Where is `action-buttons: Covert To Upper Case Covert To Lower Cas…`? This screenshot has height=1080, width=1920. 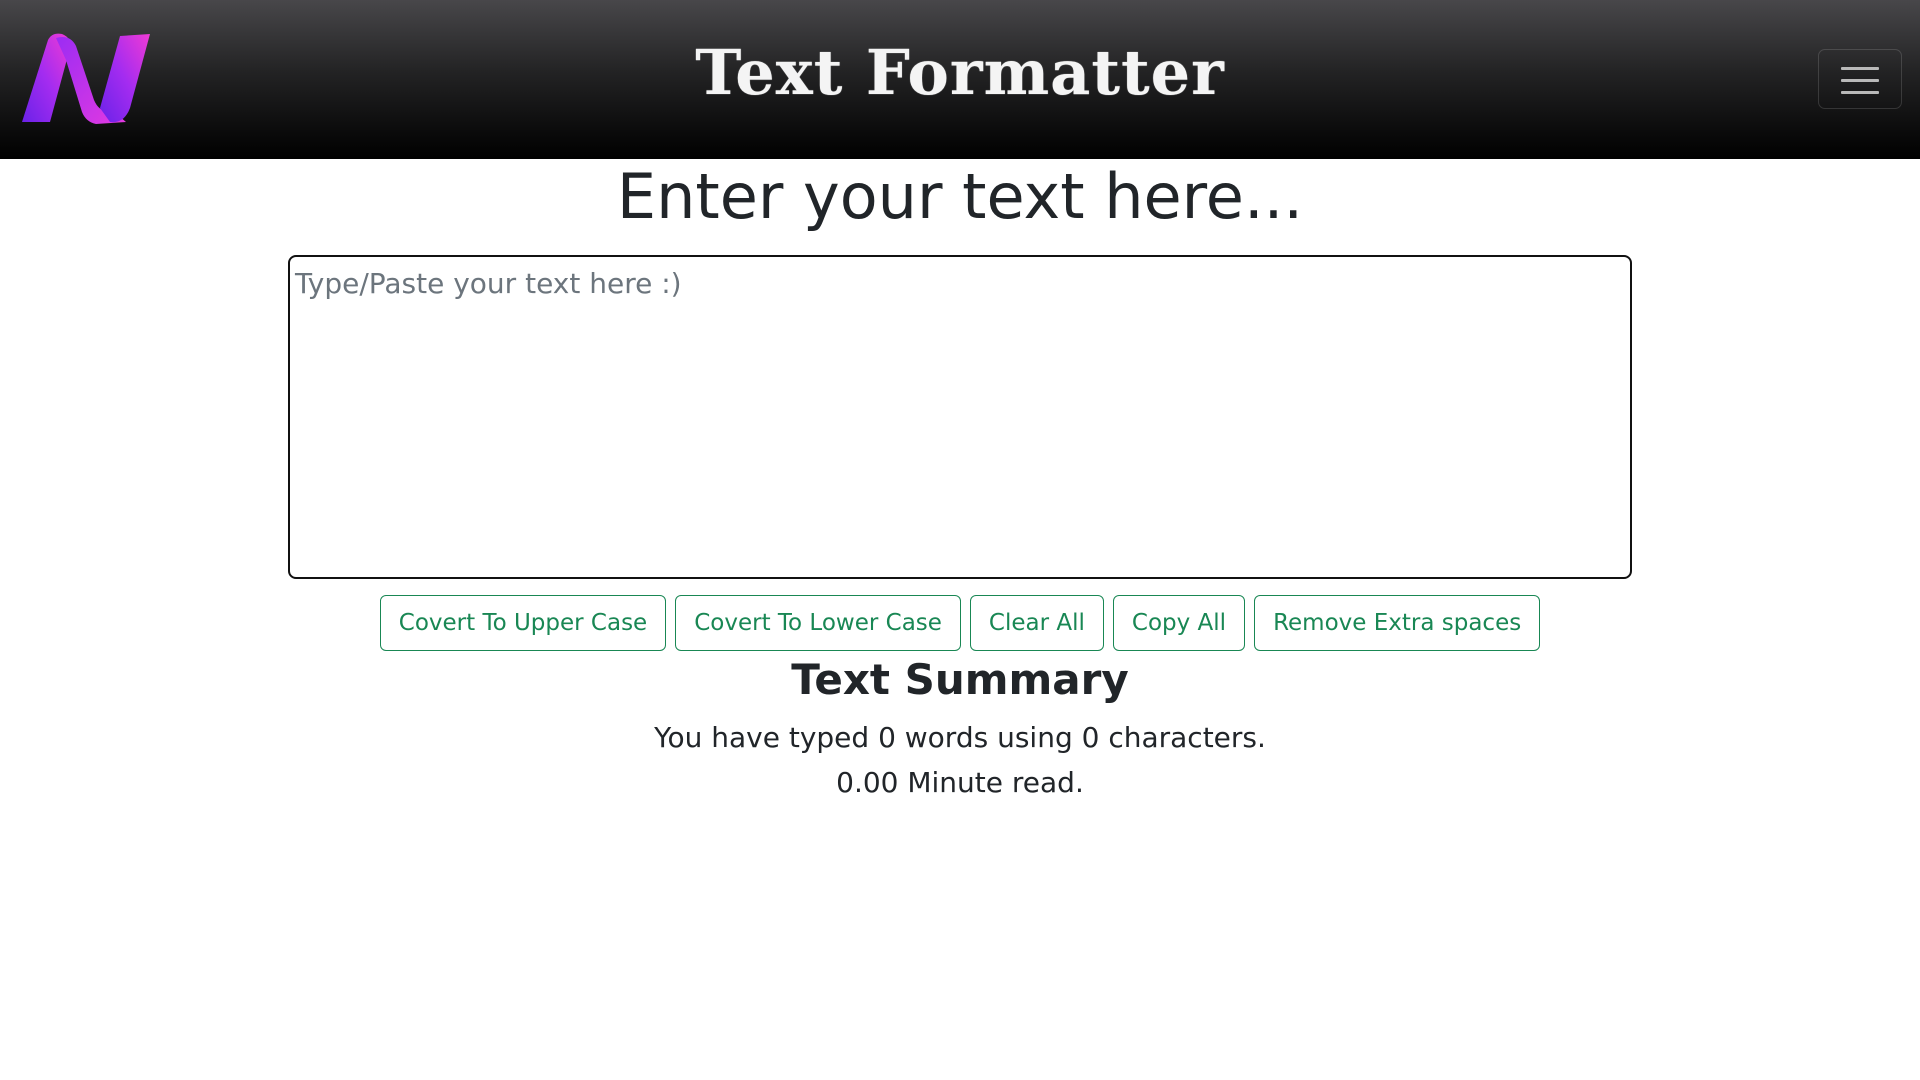
action-buttons: Covert To Upper Case Covert To Lower Cas… is located at coordinates (960, 623).